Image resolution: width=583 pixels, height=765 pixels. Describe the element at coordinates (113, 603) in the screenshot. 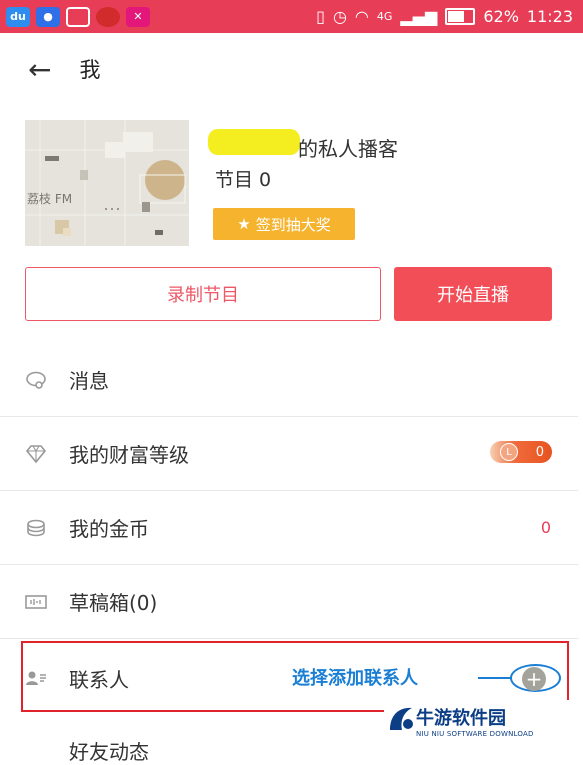

I see `menu-label-drafts: 草稿箱(0)` at that location.